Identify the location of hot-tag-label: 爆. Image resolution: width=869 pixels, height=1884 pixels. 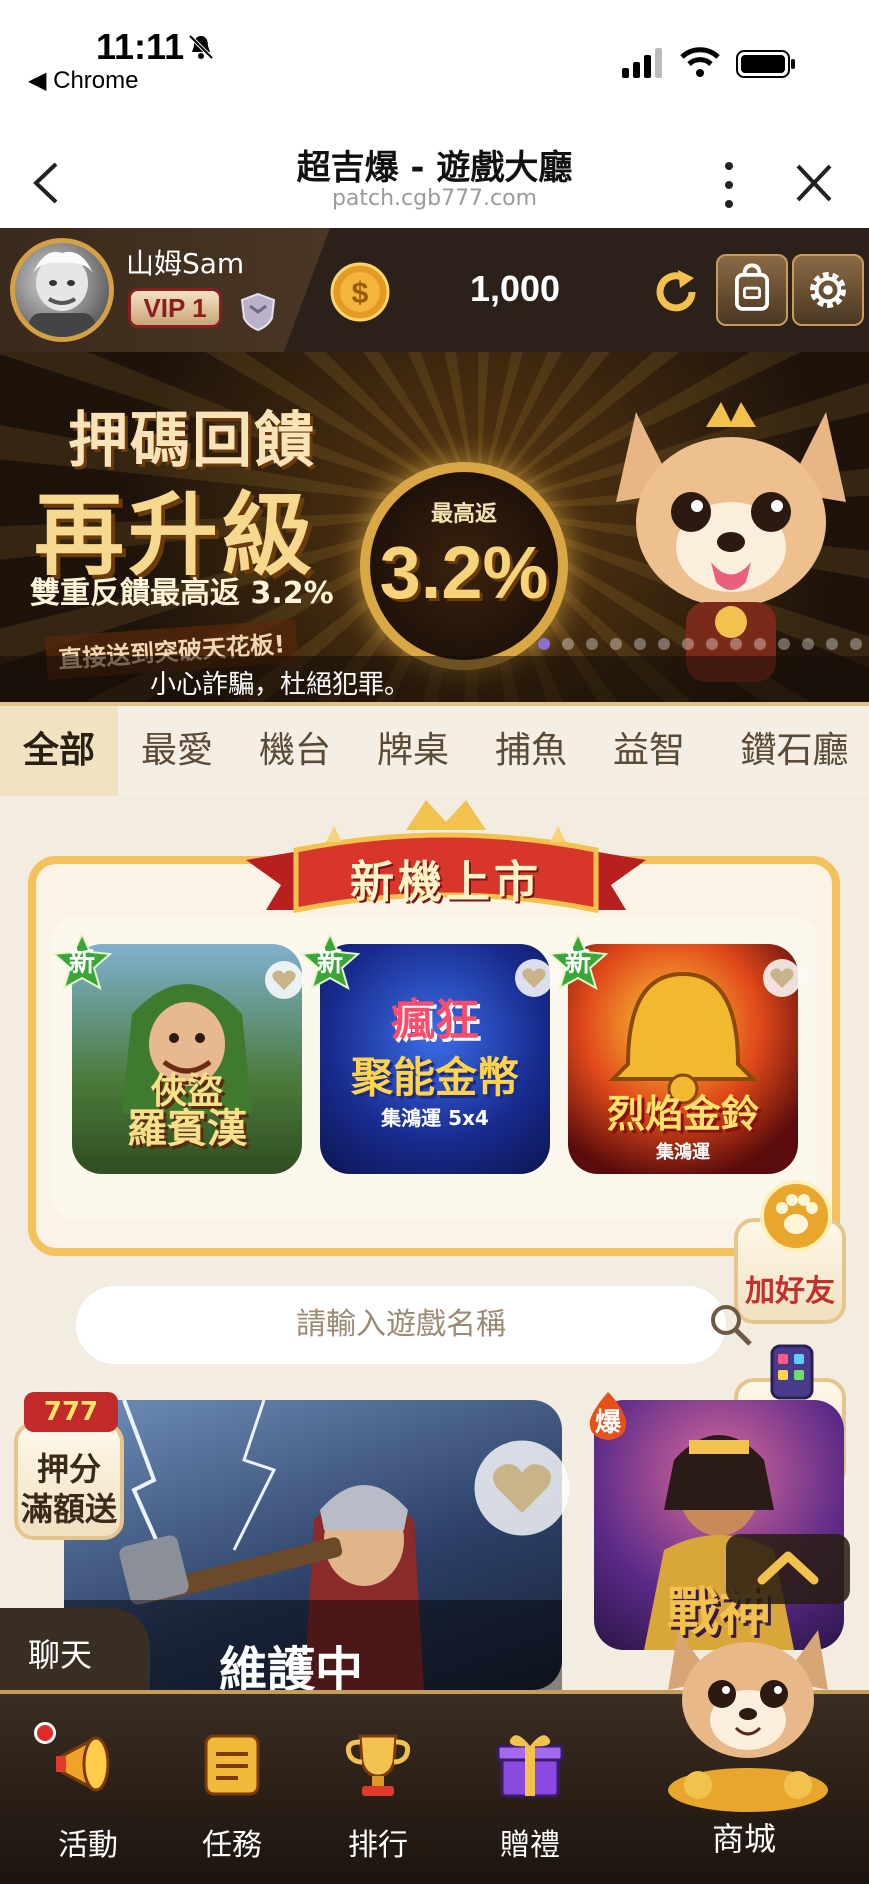
(607, 1423).